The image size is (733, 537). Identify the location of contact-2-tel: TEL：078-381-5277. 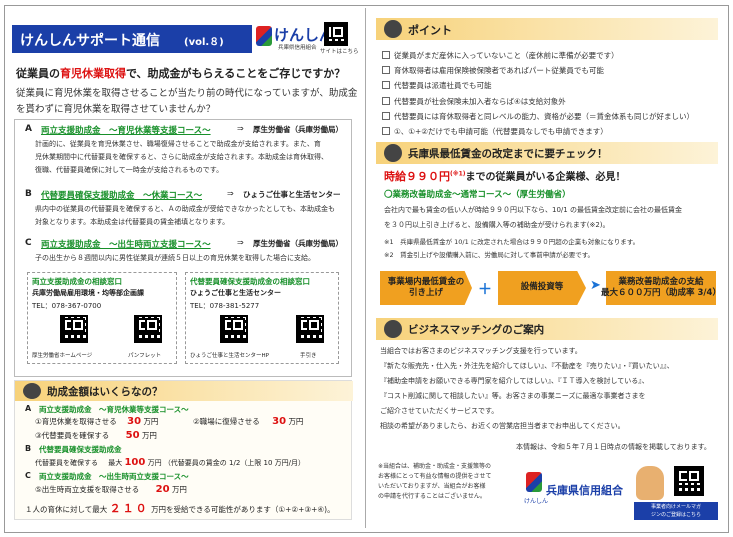
(225, 306).